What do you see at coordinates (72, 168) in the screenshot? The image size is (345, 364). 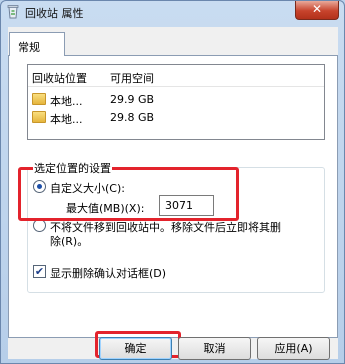 I see `settings-group-title: 选定位置的设置` at bounding box center [72, 168].